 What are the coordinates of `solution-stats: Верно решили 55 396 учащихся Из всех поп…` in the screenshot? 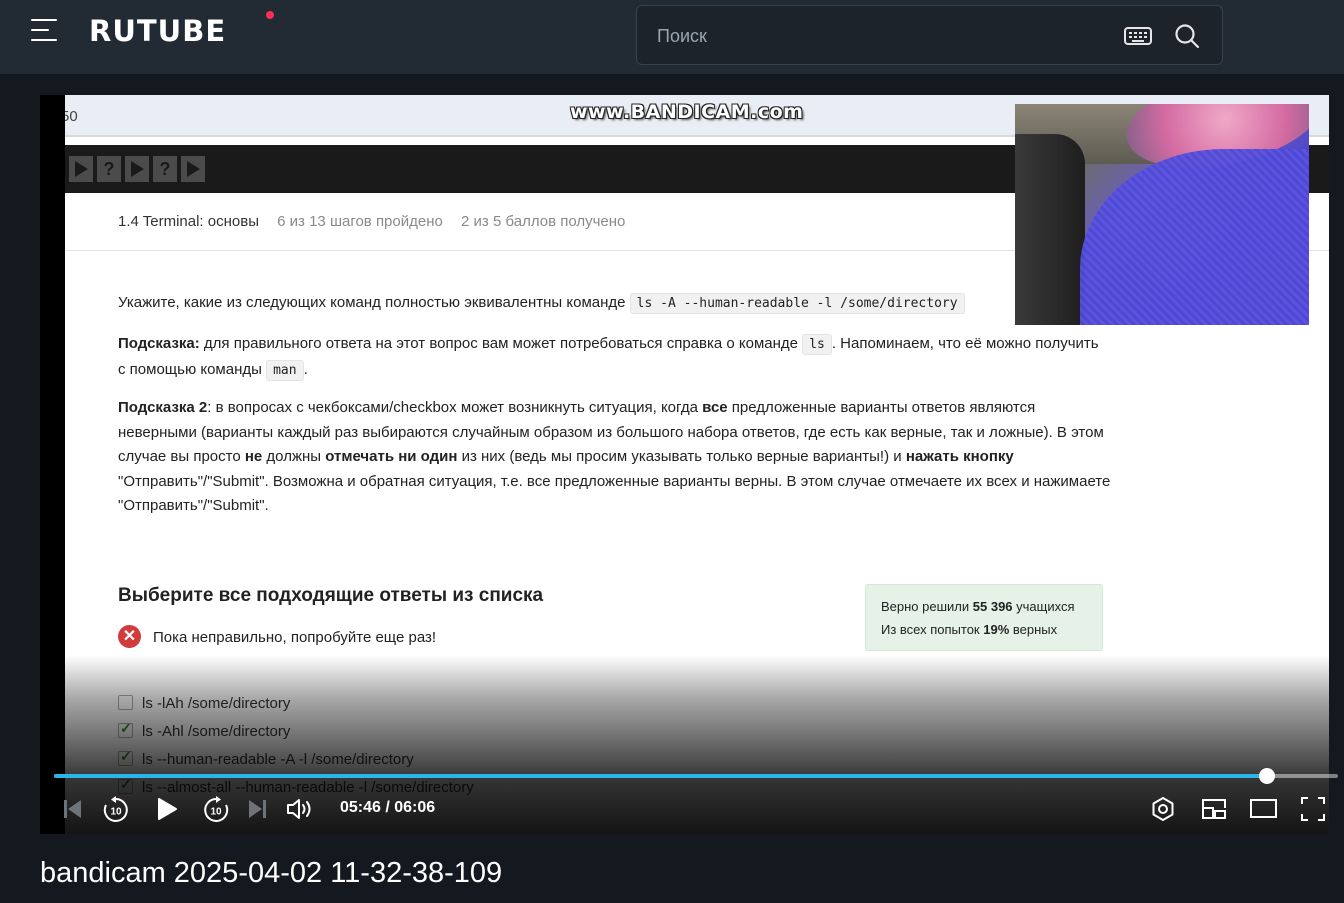 It's located at (984, 617).